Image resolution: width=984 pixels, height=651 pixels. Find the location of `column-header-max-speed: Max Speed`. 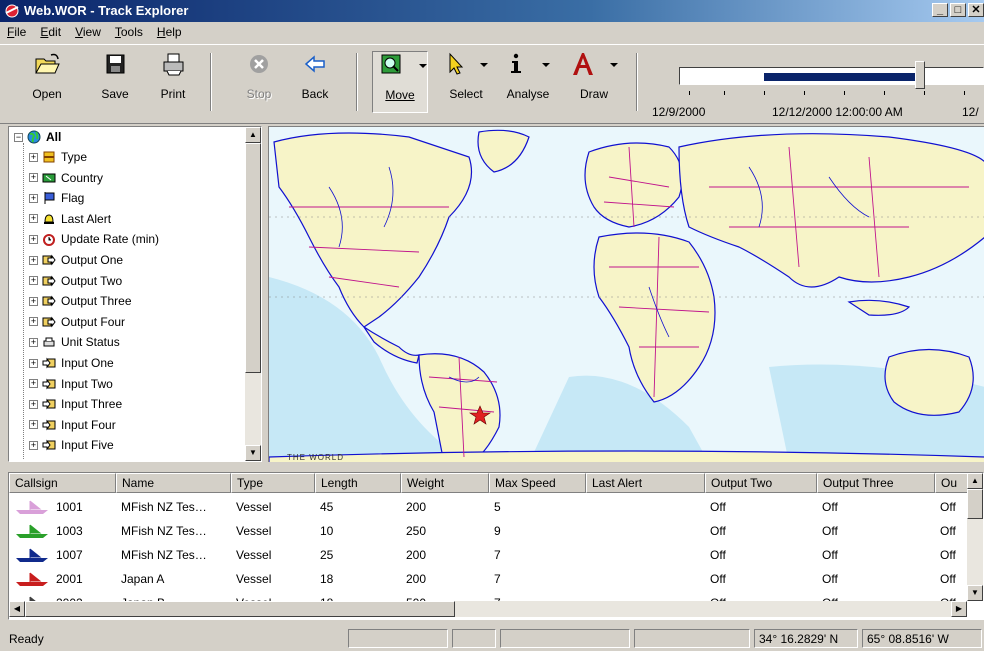

column-header-max-speed: Max Speed is located at coordinates (537, 483).